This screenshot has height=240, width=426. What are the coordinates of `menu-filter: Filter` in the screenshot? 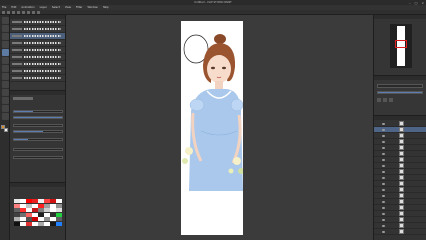 It's located at (79, 7).